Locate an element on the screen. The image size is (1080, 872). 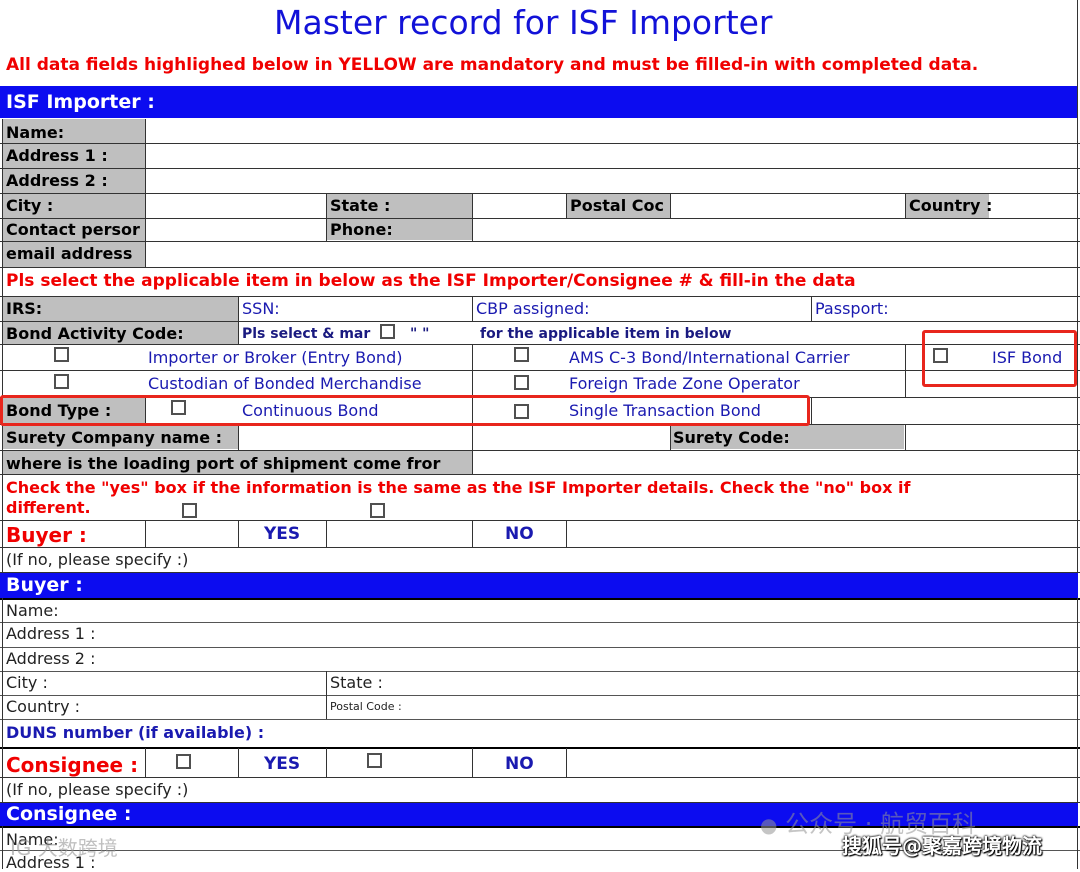
loading-port-field is located at coordinates (774, 462).